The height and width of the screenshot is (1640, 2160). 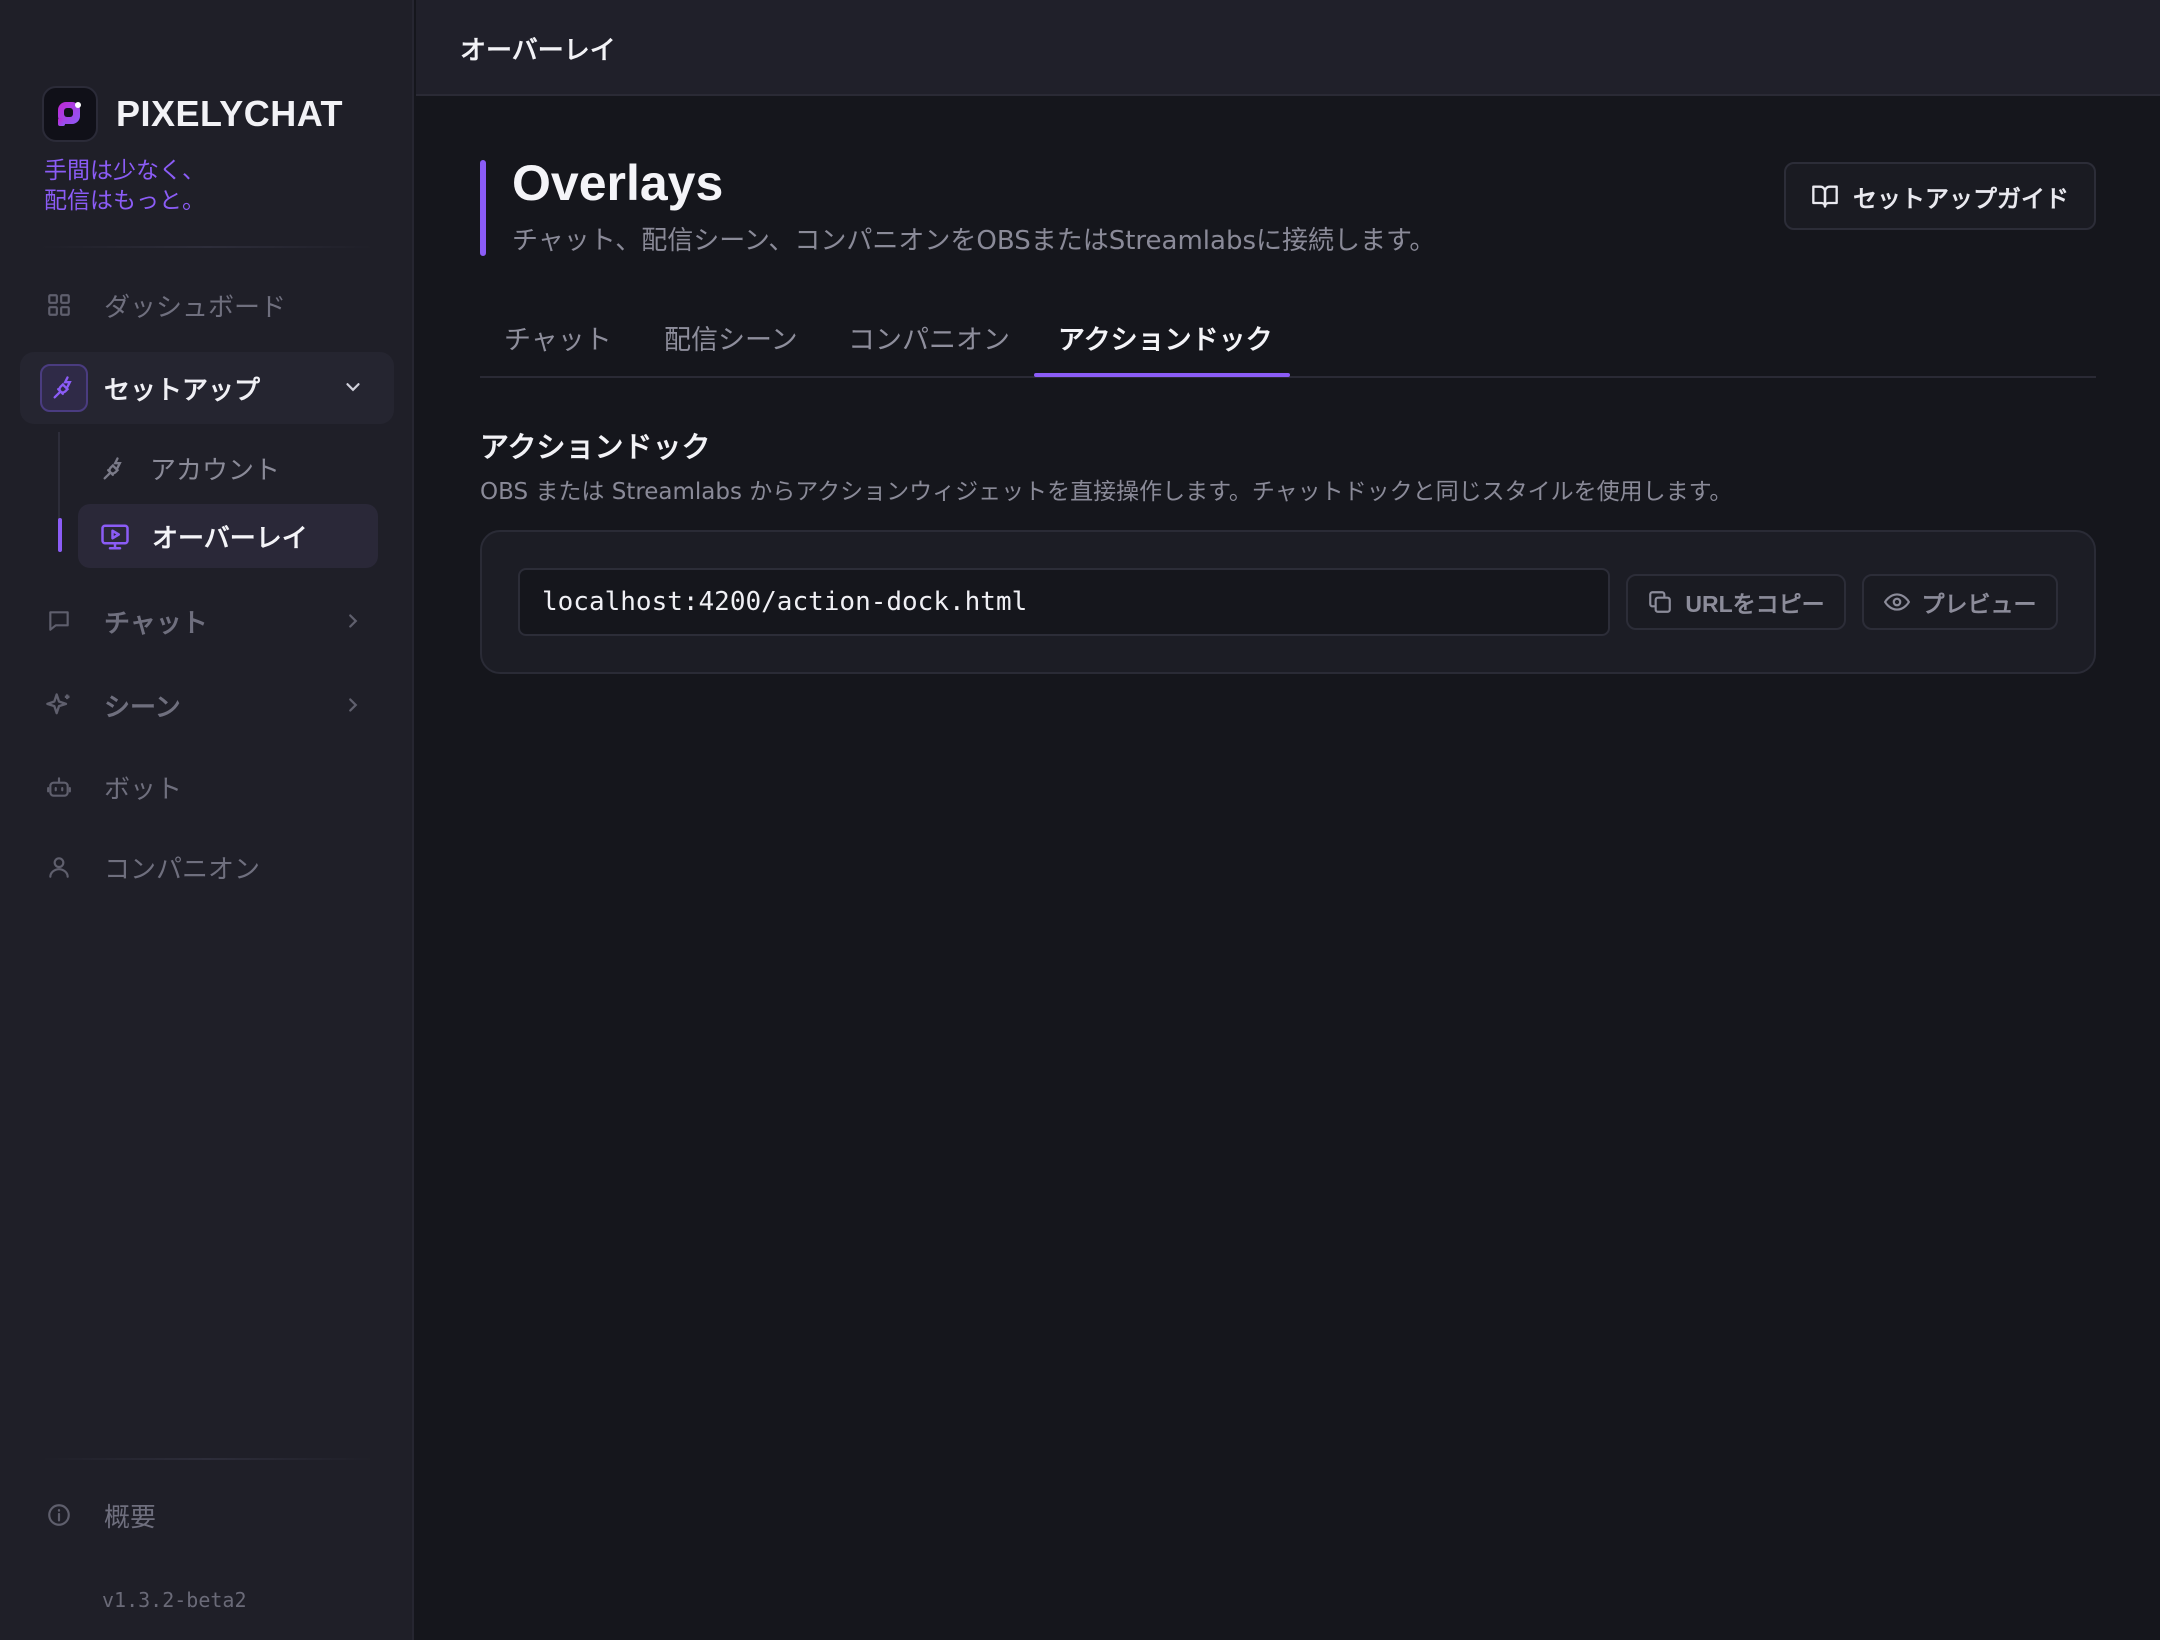 I want to click on sidebar-item-dashboard: ダッシュボード, so click(x=165, y=305).